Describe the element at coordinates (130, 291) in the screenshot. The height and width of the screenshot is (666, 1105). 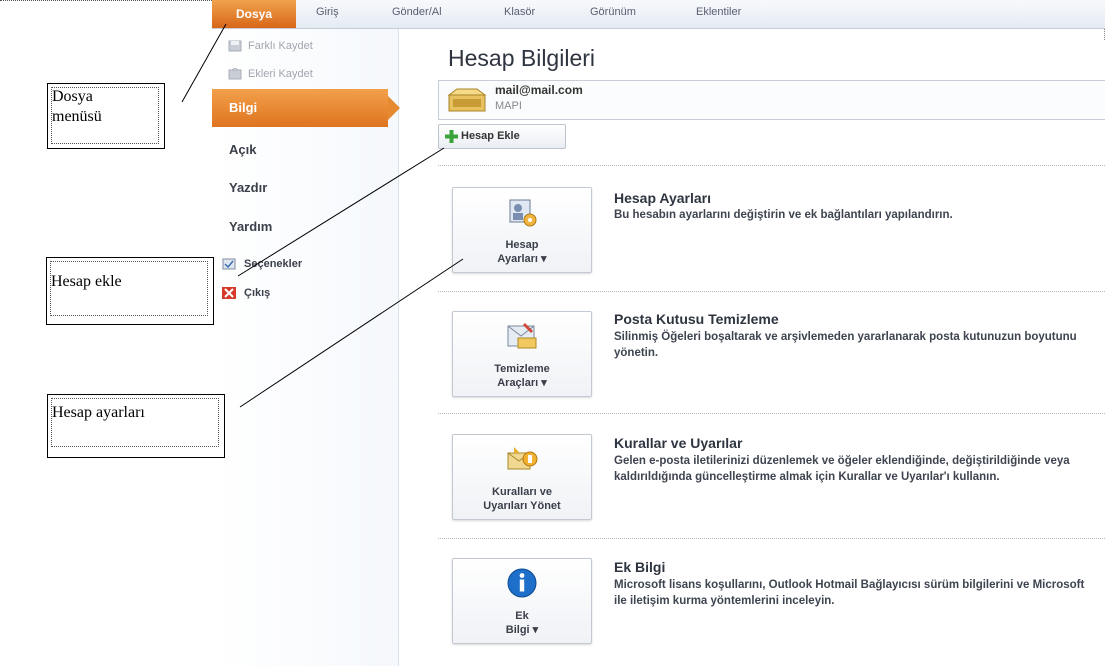
I see `callout-add-account: Hesap ekle` at that location.